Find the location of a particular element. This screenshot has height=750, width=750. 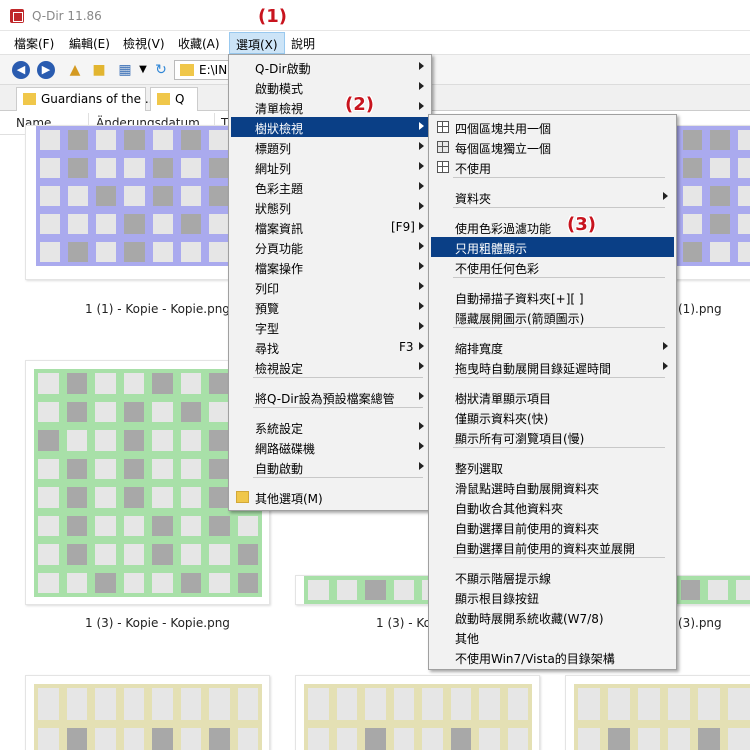

tree-view-item: 自動掃描子資料夾[+][ ] is located at coordinates (552, 297).